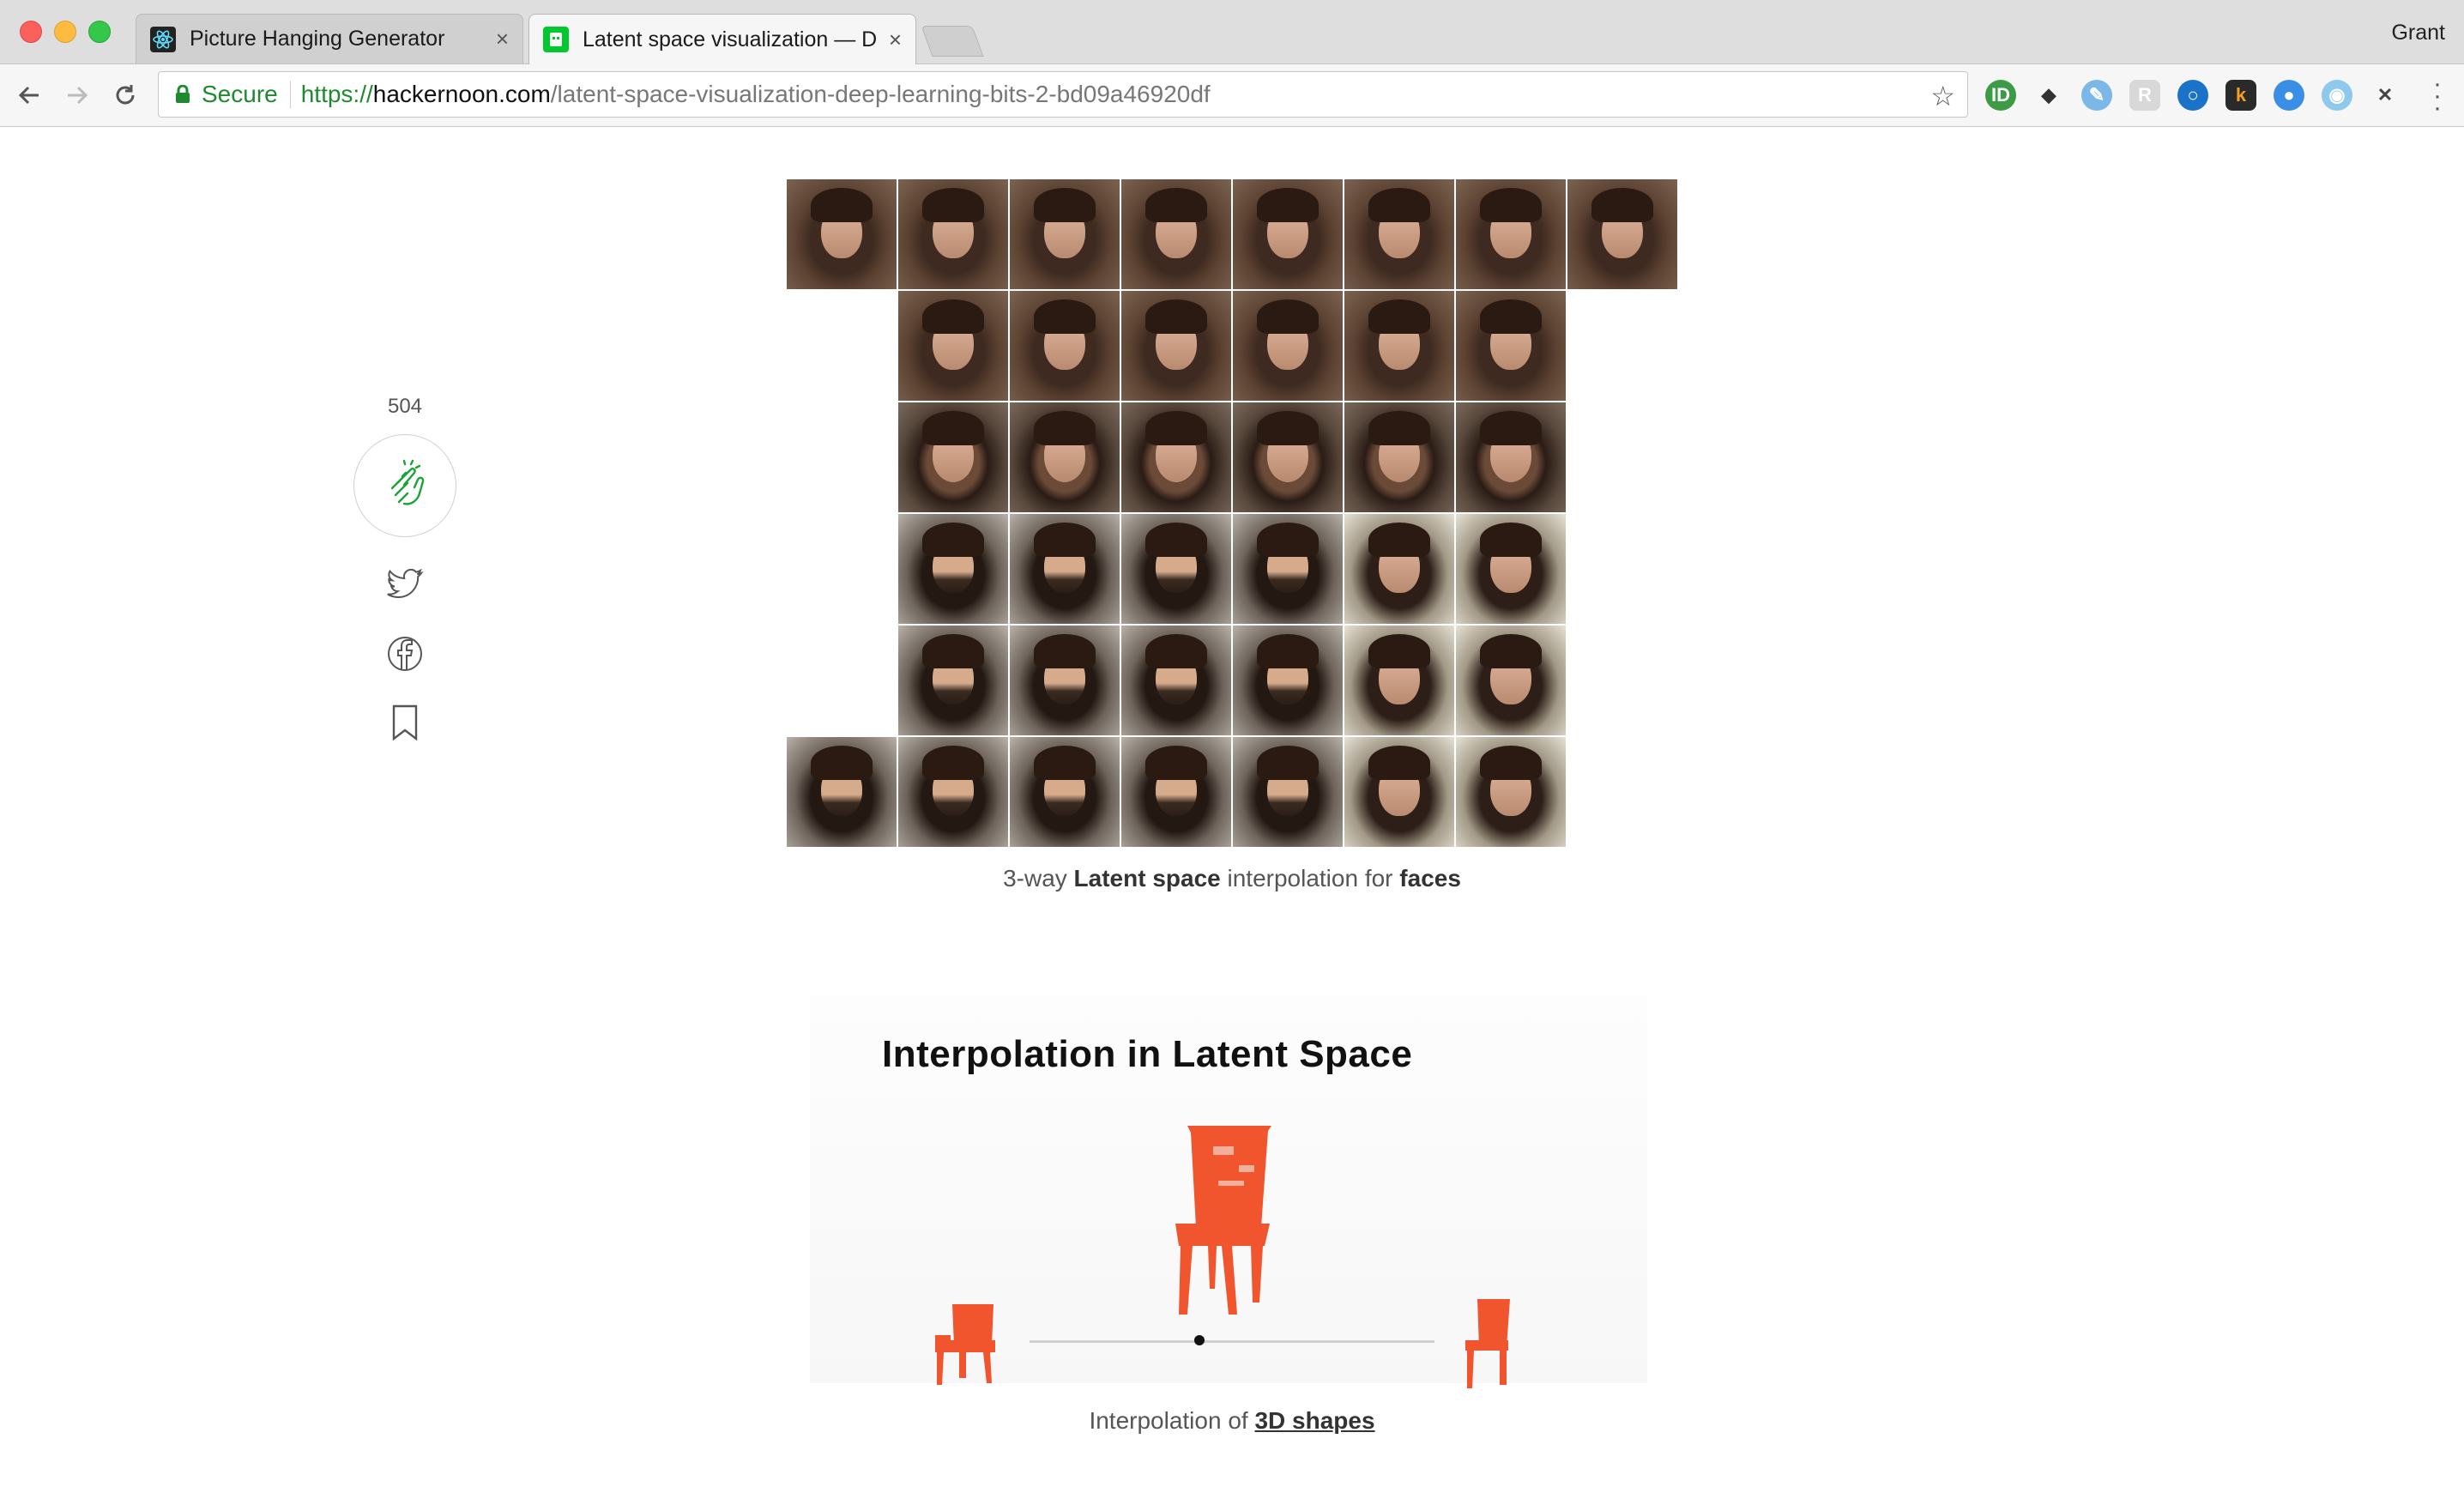  I want to click on ghostery-icon: ◆, so click(2048, 95).